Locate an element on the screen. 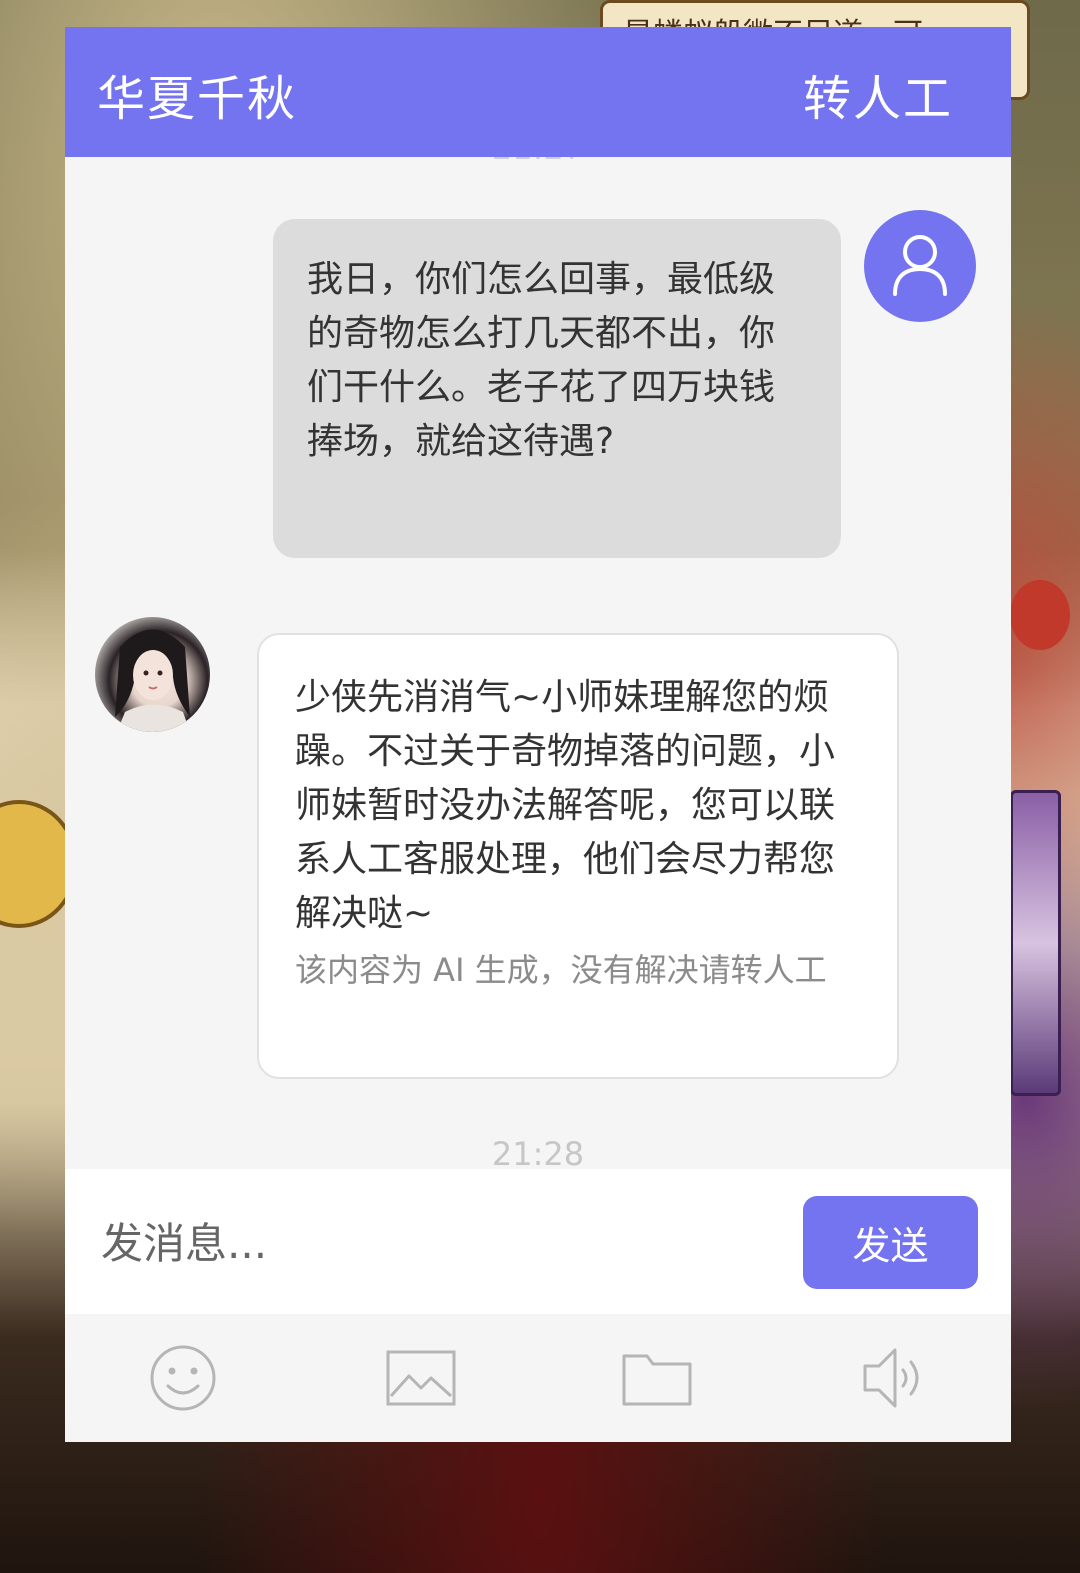 The image size is (1080, 1573). emoji-icon is located at coordinates (183, 1378).